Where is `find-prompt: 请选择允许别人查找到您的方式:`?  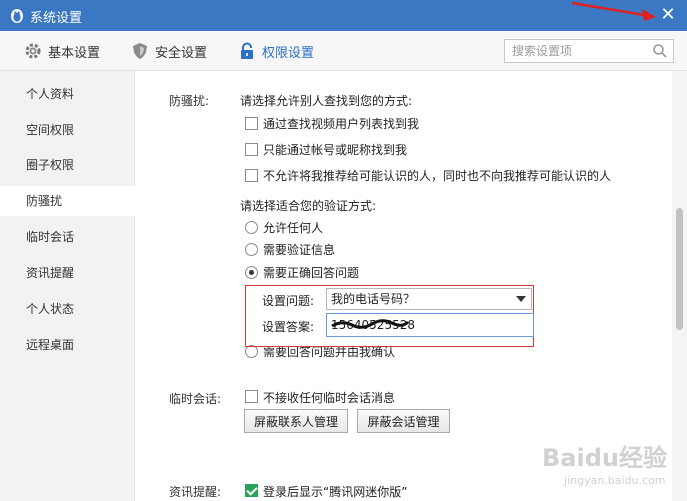 find-prompt: 请选择允许别人查找到您的方式: is located at coordinates (326, 101).